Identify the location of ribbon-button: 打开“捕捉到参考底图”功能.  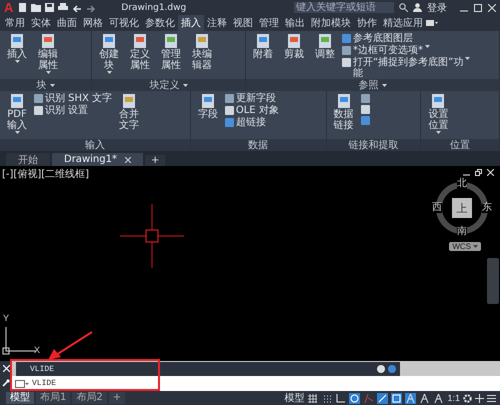
(406, 68).